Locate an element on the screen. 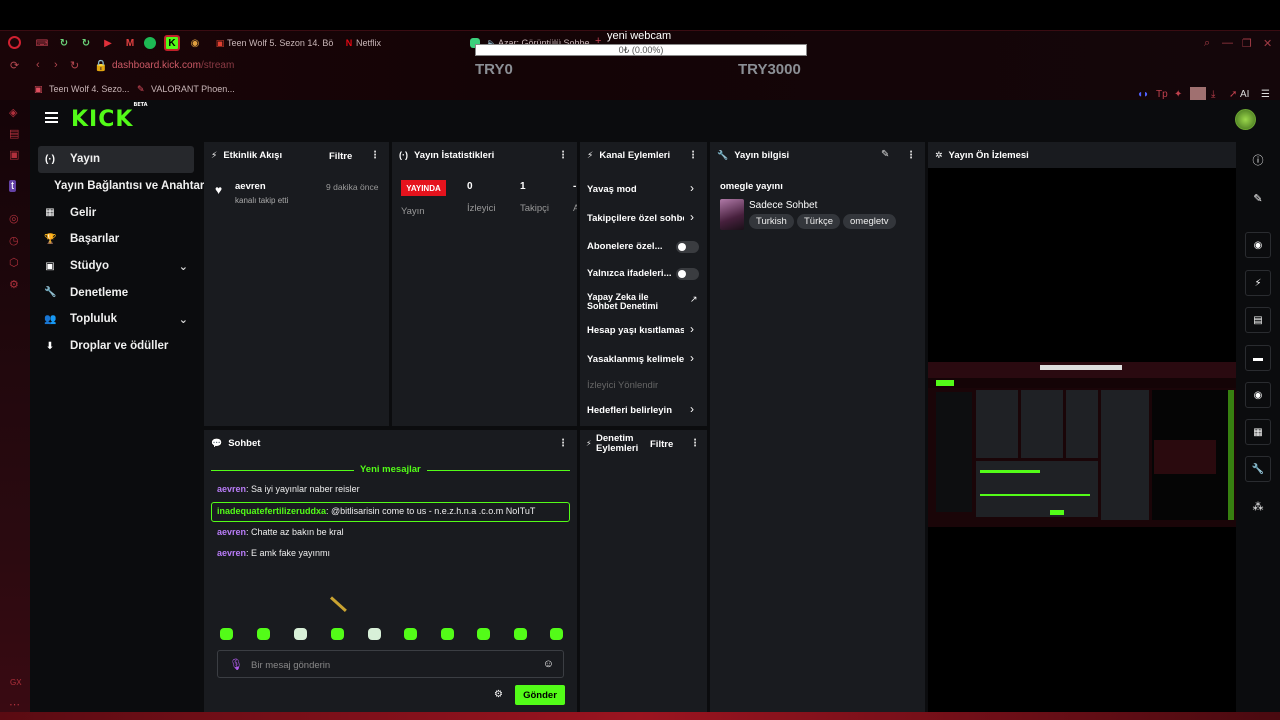 Image resolution: width=1280 pixels, height=720 pixels. external-link-icon: ↗ is located at coordinates (694, 299).